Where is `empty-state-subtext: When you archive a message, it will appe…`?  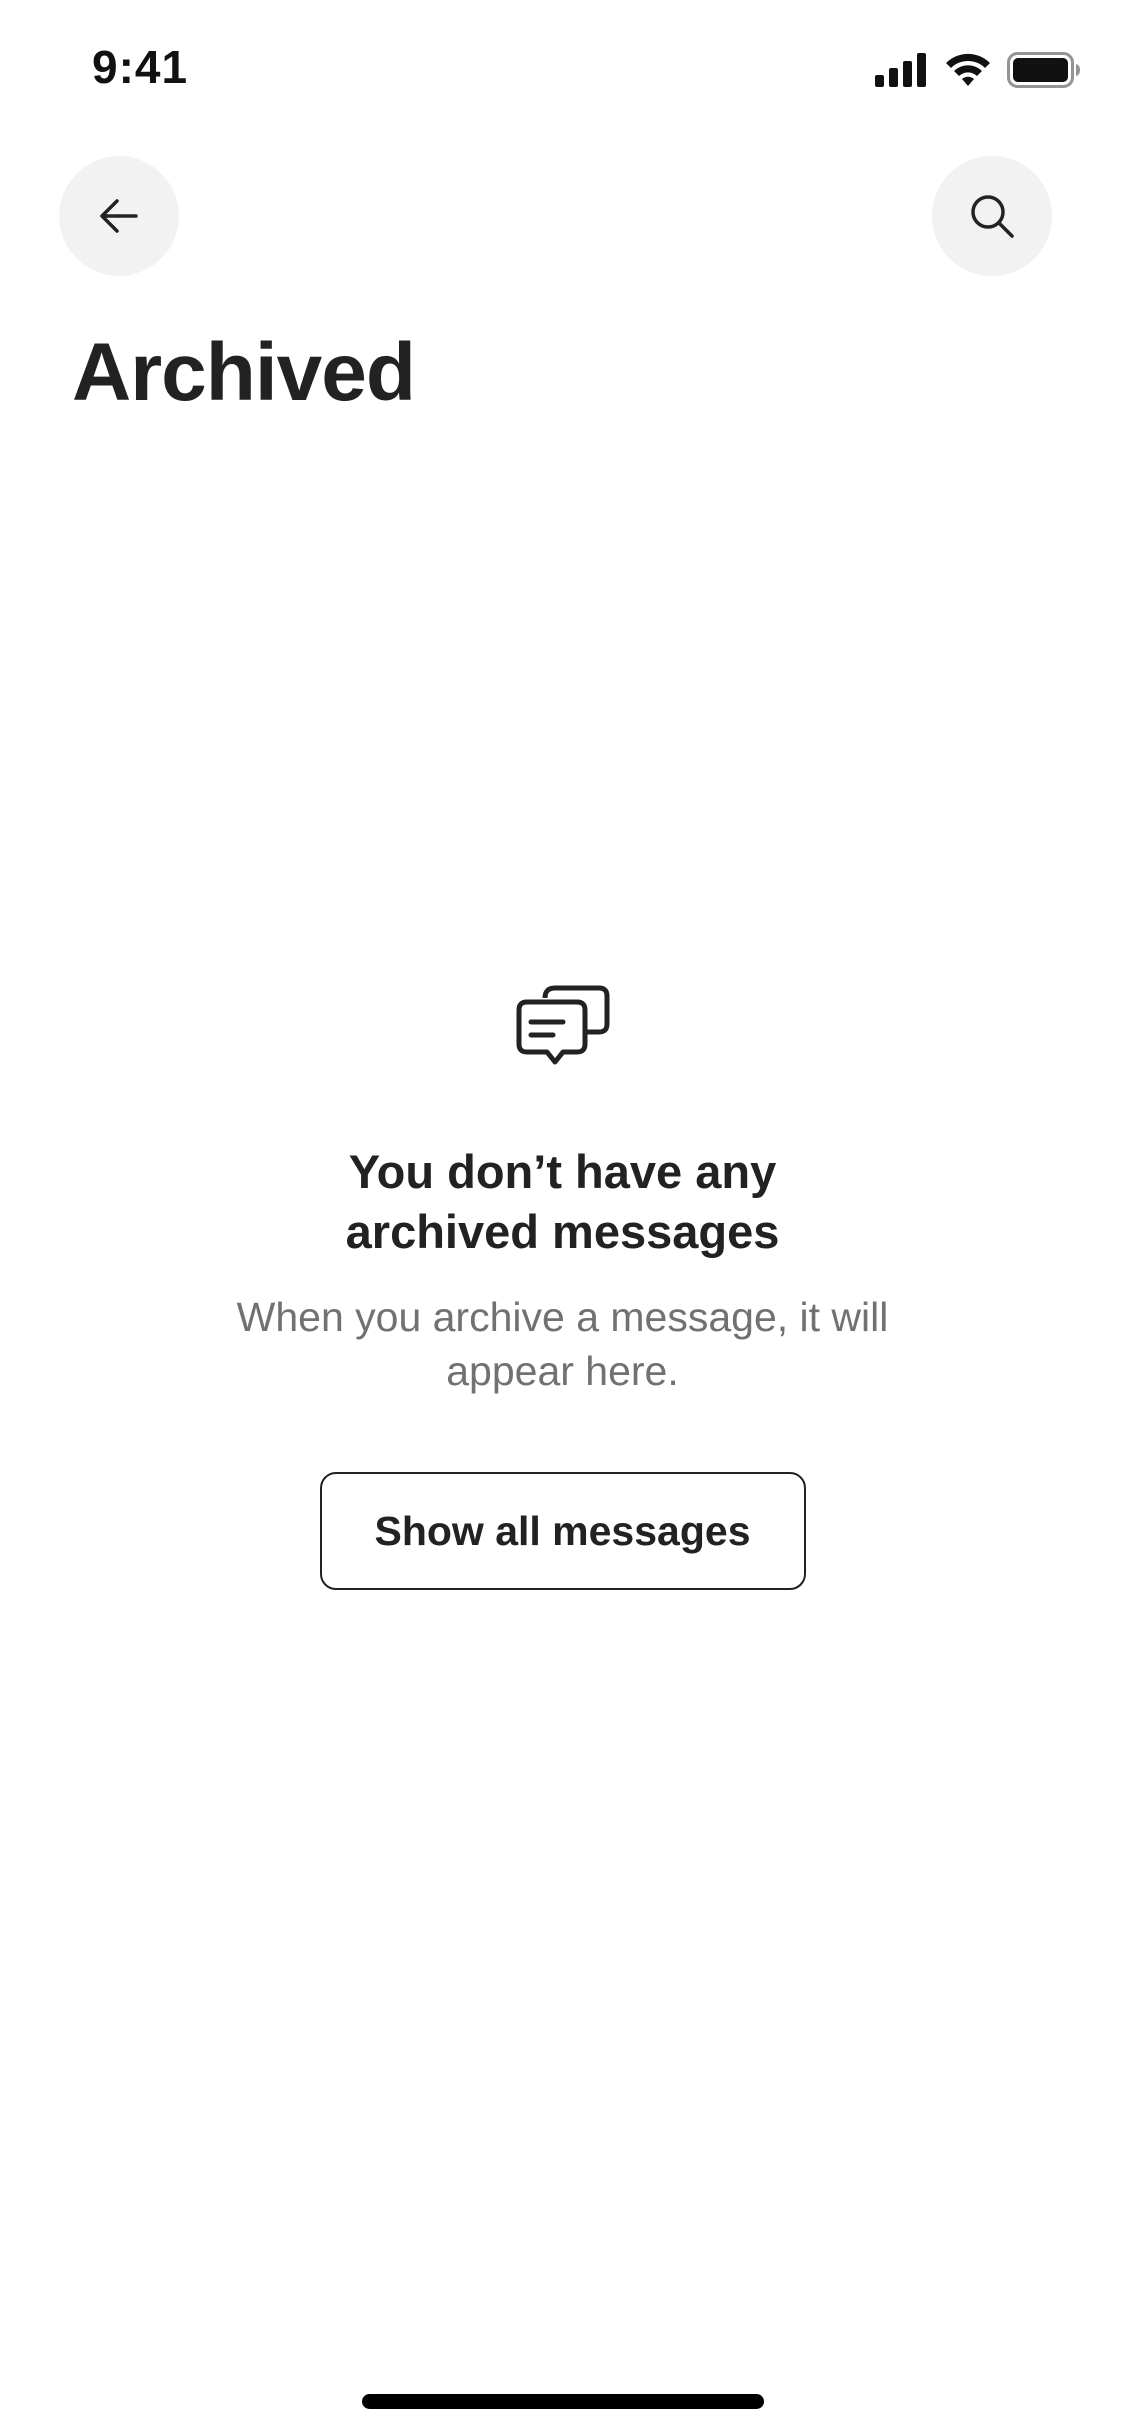
empty-state-subtext: When you archive a message, it will appe… is located at coordinates (562, 1344).